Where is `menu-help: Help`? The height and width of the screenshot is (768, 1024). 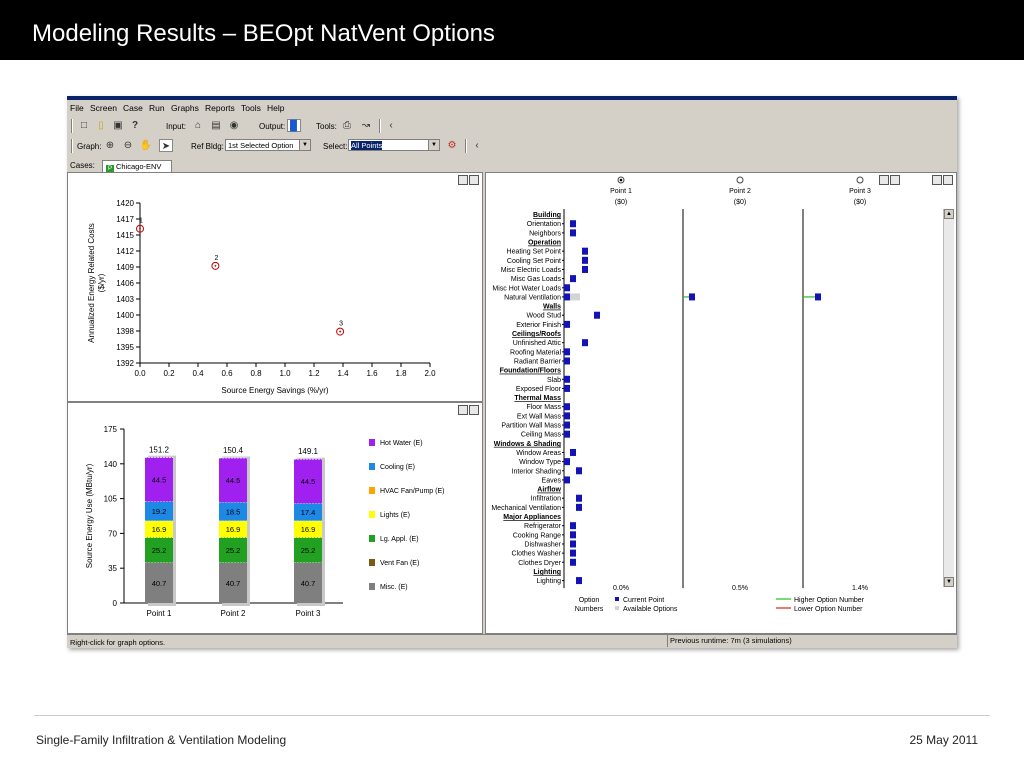 menu-help: Help is located at coordinates (275, 108).